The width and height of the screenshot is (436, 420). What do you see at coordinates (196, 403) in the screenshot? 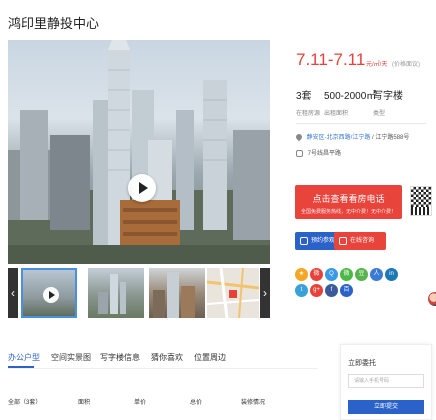
I see `table-header-total-price: 总价` at bounding box center [196, 403].